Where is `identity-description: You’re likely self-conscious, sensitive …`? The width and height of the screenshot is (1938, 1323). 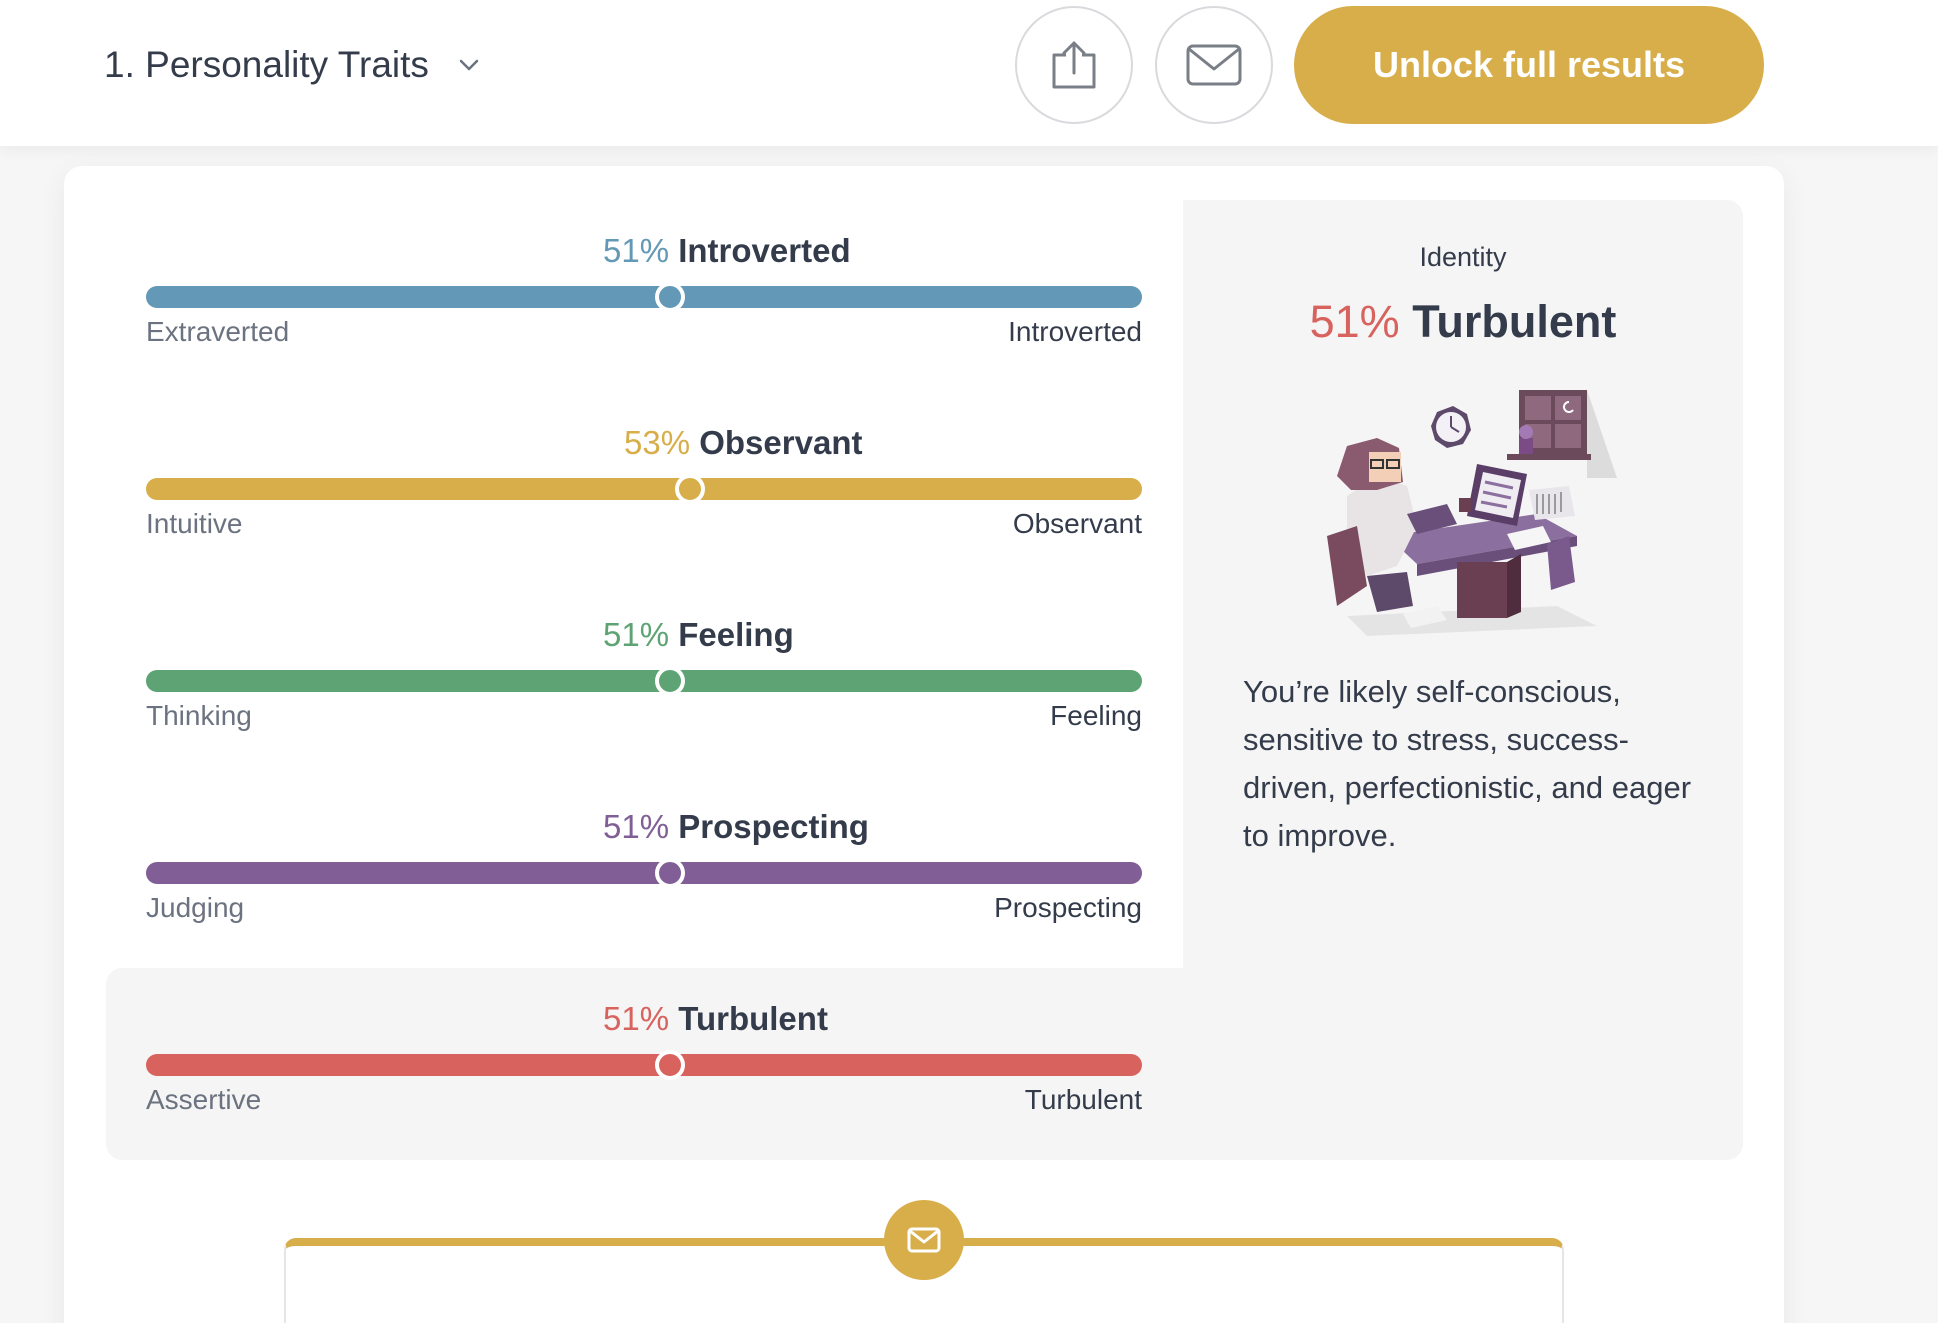 identity-description: You’re likely self-conscious, sensitive … is located at coordinates (1467, 763).